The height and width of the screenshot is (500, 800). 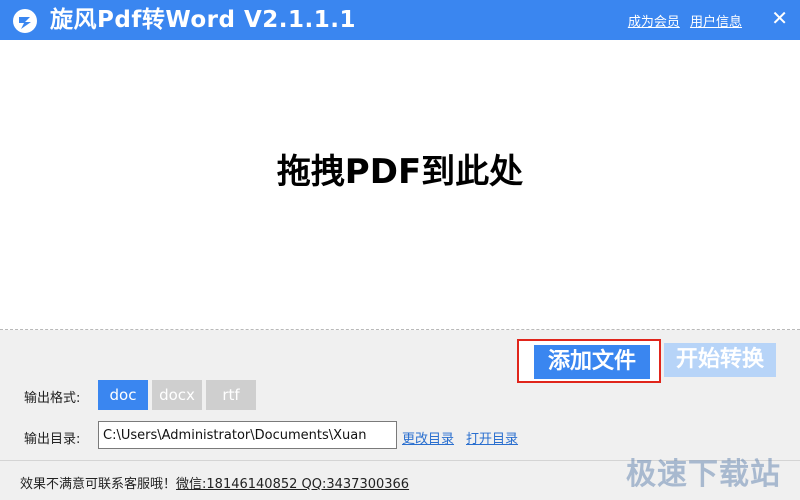 I want to click on title-bar: 旋风Pdf转Word V2.1.1.1 成为会员 用户信息 ✕, so click(x=400, y=20).